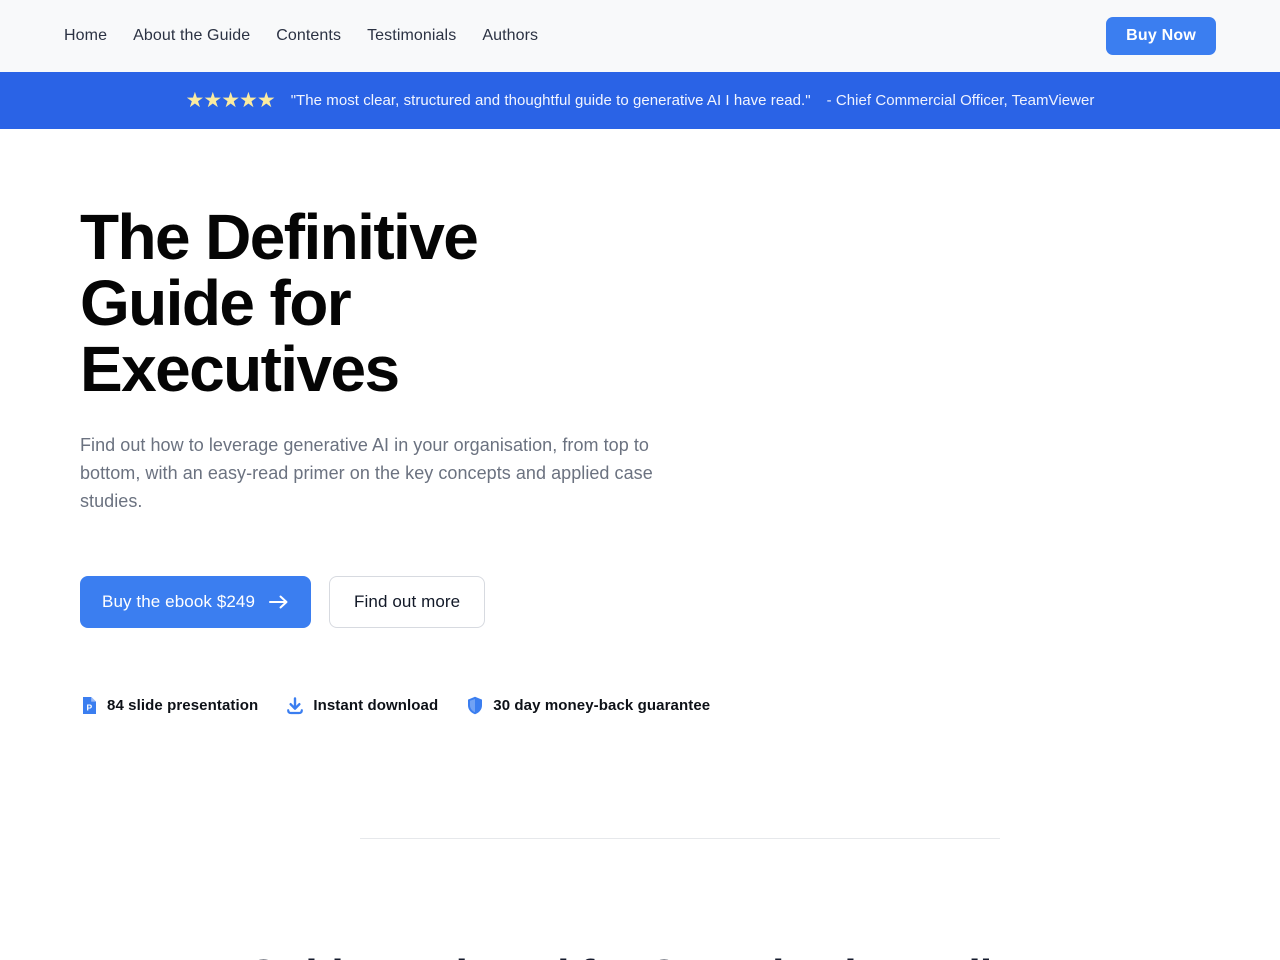 The image size is (1280, 960). What do you see at coordinates (279, 303) in the screenshot?
I see `page-title: The Definitive Guide for Executives` at bounding box center [279, 303].